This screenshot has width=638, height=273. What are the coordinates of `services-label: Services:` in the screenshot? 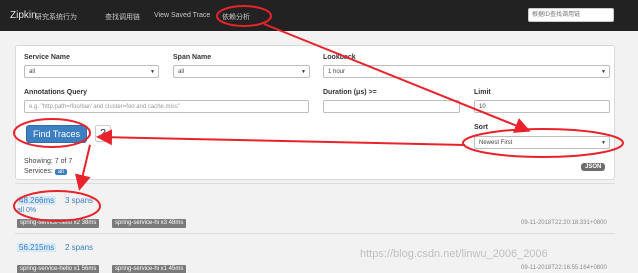 It's located at (38, 171).